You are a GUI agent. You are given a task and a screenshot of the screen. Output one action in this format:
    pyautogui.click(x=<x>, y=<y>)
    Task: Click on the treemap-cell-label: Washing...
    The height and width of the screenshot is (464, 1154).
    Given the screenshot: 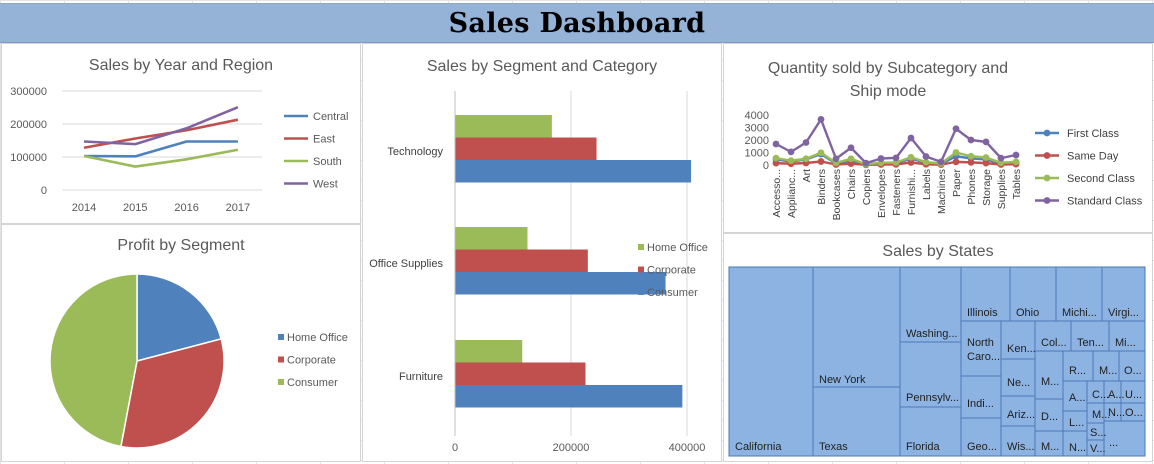 What is the action you would take?
    pyautogui.click(x=932, y=334)
    